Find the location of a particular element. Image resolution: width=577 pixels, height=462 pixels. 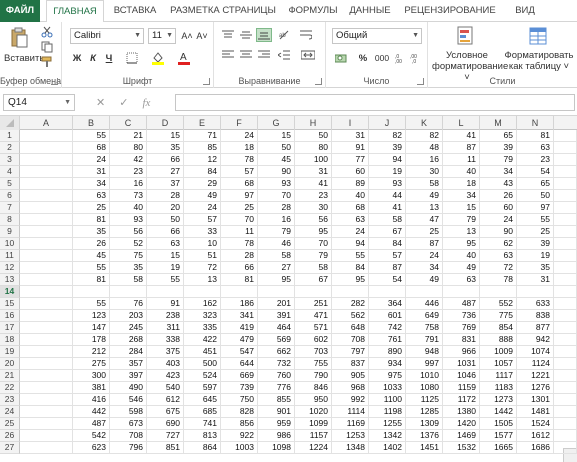

cell-h27: 1224 is located at coordinates (313, 448).